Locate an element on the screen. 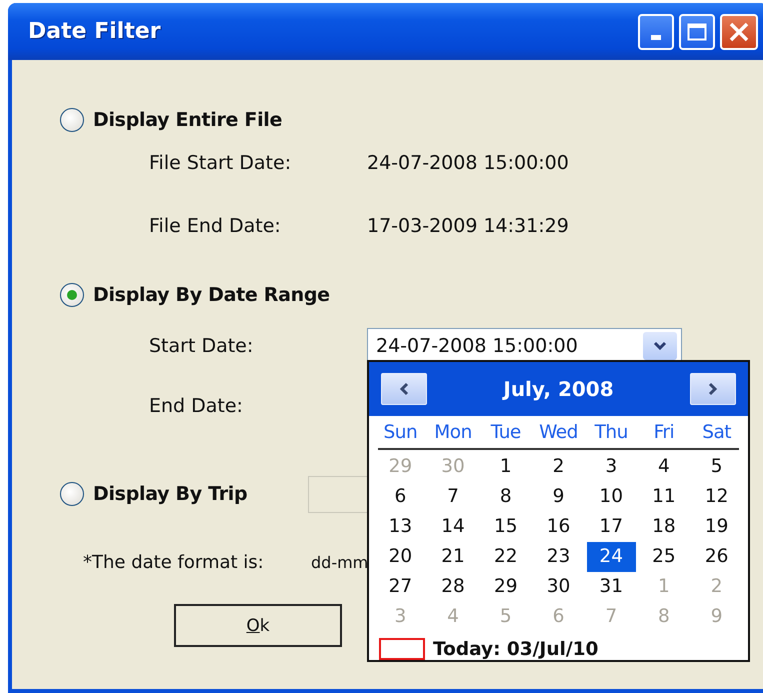  weekday-label: Sat is located at coordinates (716, 433).